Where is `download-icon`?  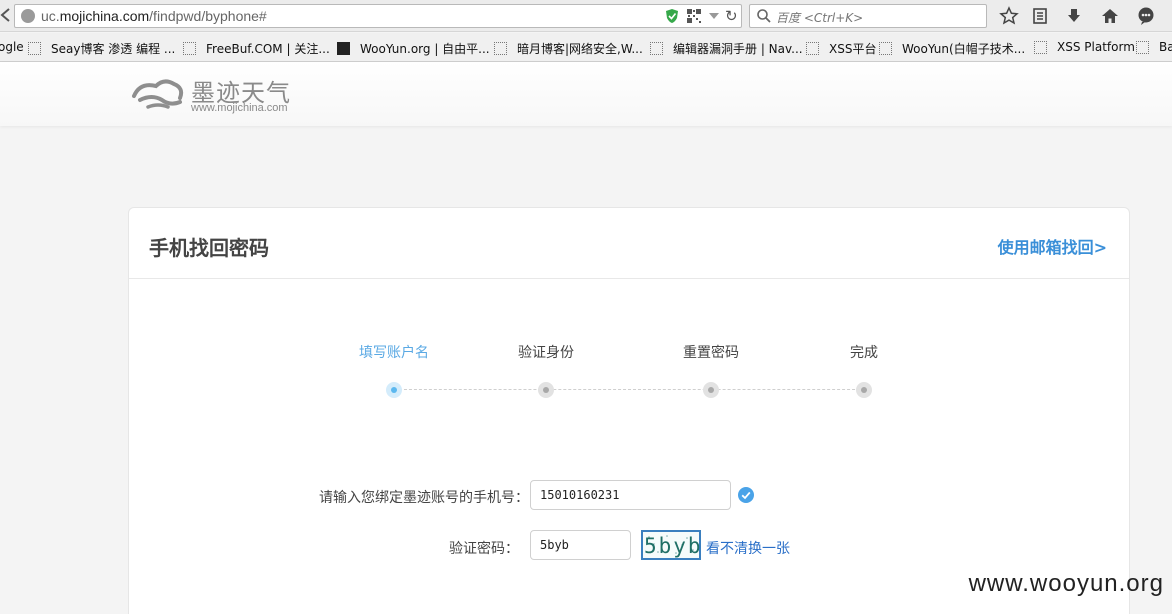
download-icon is located at coordinates (1074, 16).